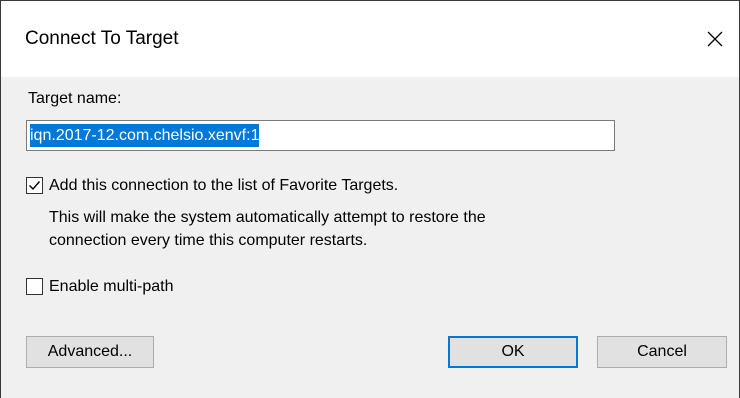 This screenshot has height=398, width=740. Describe the element at coordinates (662, 352) in the screenshot. I see `cancel-button: Cancel` at that location.